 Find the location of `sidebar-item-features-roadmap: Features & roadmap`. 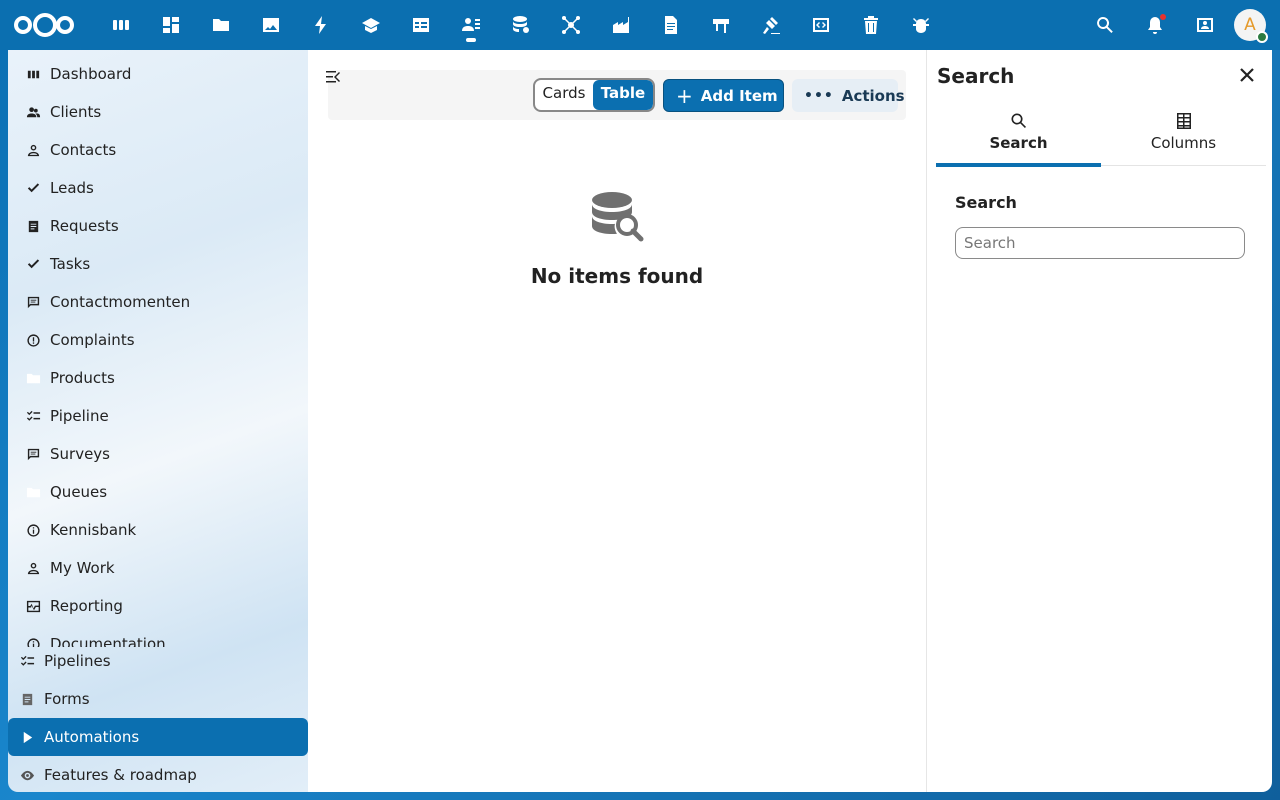

sidebar-item-features-roadmap: Features & roadmap is located at coordinates (158, 774).